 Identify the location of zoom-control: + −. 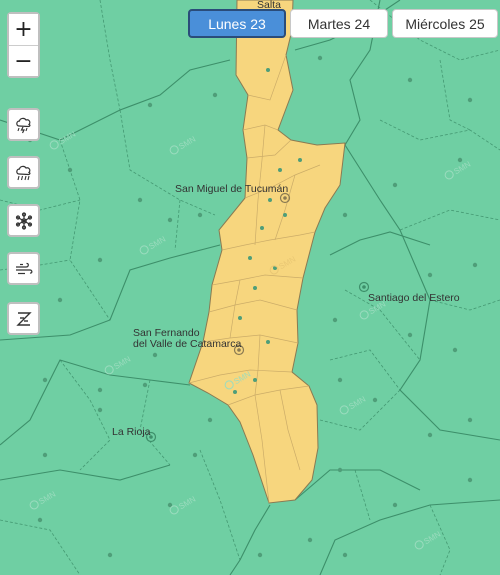
(23, 45).